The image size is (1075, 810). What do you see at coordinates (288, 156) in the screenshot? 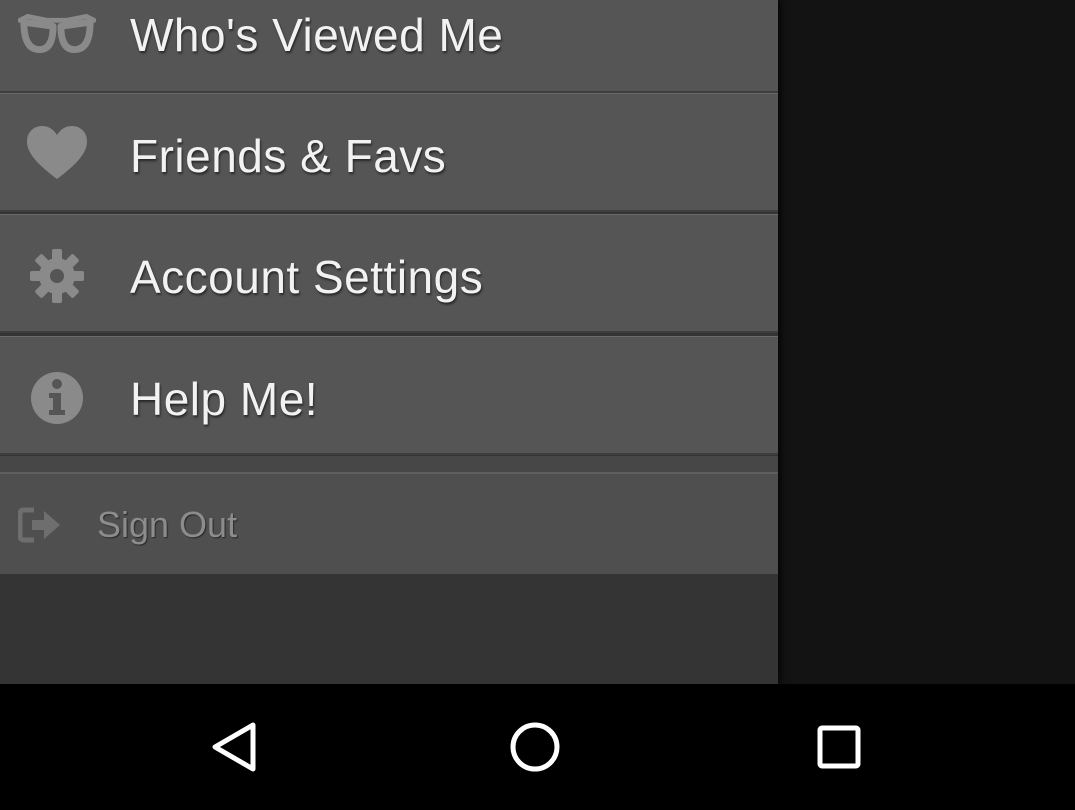
I see `menu-item-label: Friends & Favs` at bounding box center [288, 156].